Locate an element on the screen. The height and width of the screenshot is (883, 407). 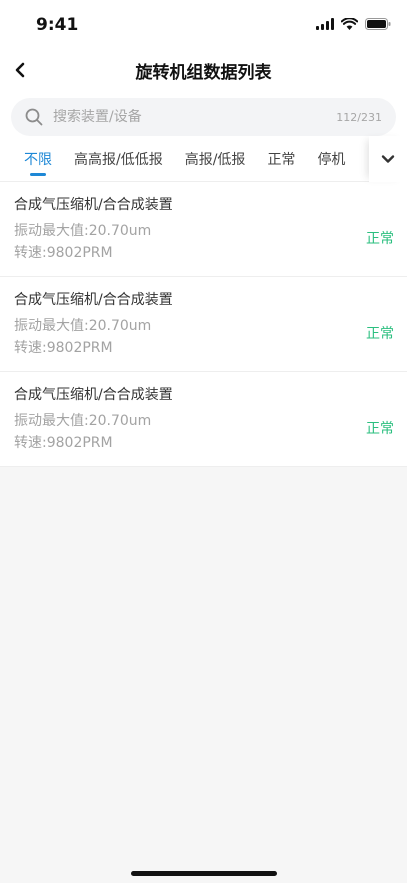
tab-normal: 正常 is located at coordinates (281, 159).